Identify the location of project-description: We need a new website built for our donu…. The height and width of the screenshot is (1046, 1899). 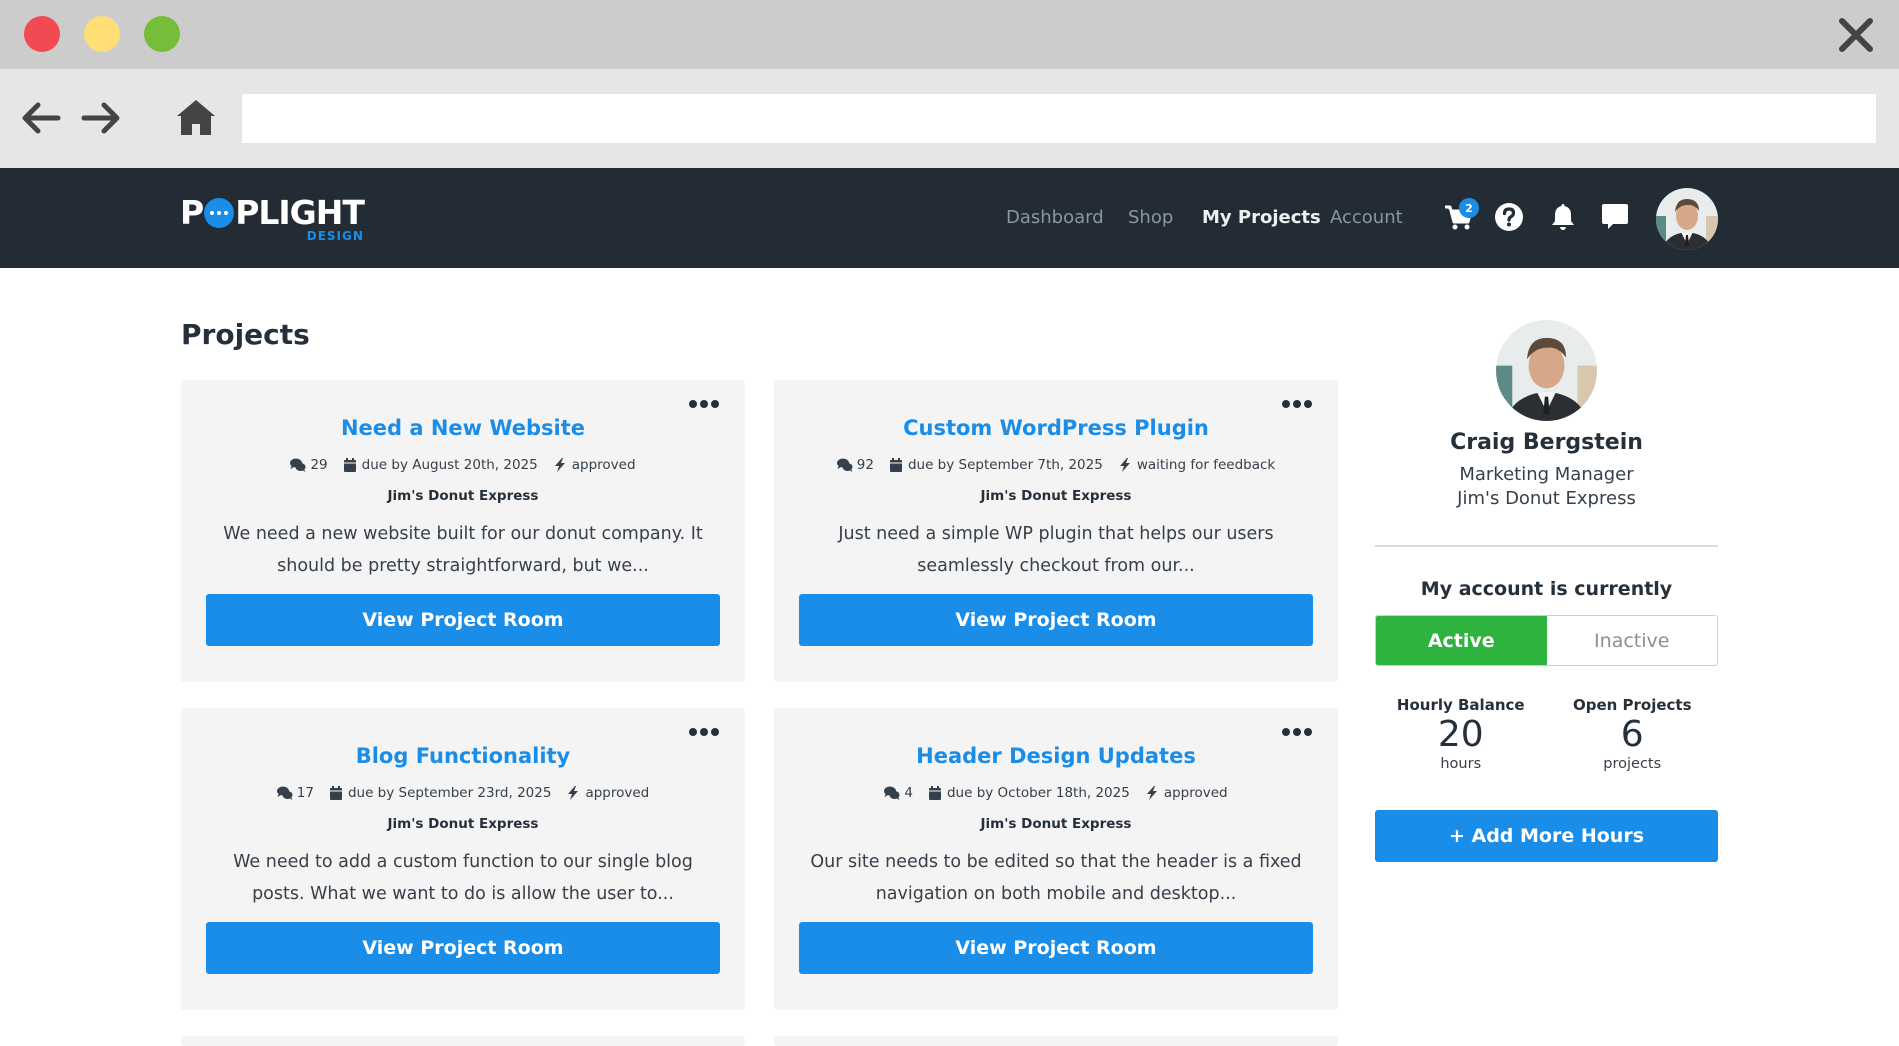
(463, 550).